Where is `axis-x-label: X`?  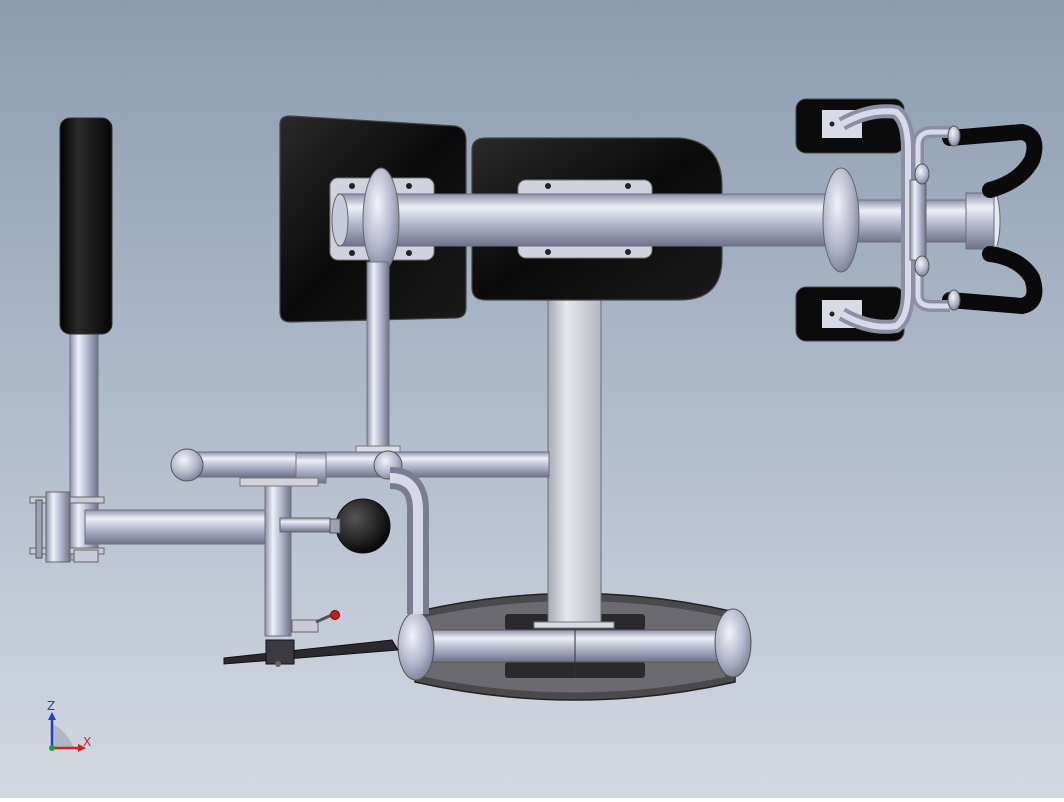
axis-x-label: X is located at coordinates (87, 742).